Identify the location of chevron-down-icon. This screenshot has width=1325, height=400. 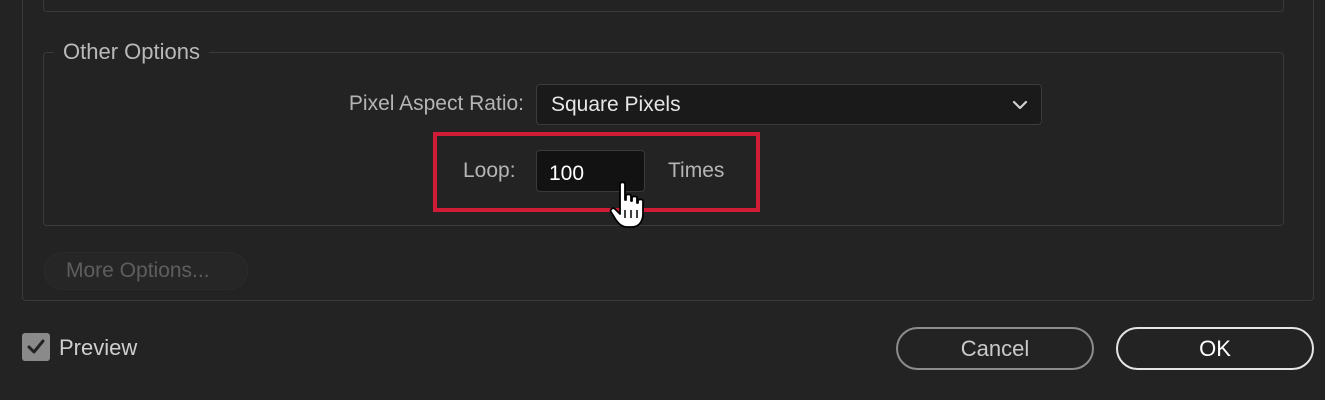
(1020, 105).